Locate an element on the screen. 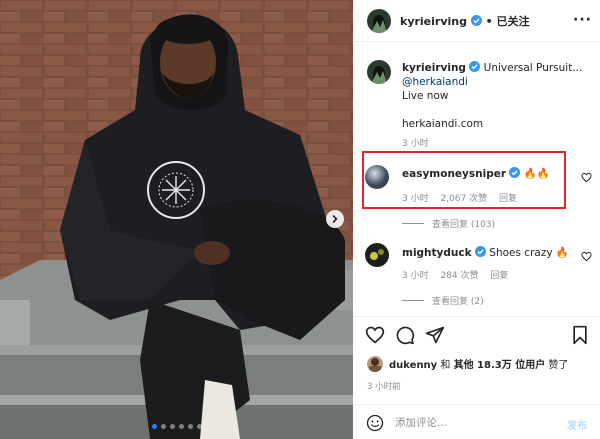 The height and width of the screenshot is (439, 600). header-author-line: kyrieirving • 已关注 is located at coordinates (465, 21).